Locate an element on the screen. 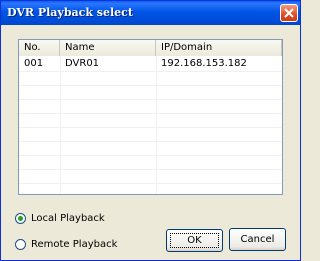 The width and height of the screenshot is (320, 261). column-header-no: No. is located at coordinates (39, 48).